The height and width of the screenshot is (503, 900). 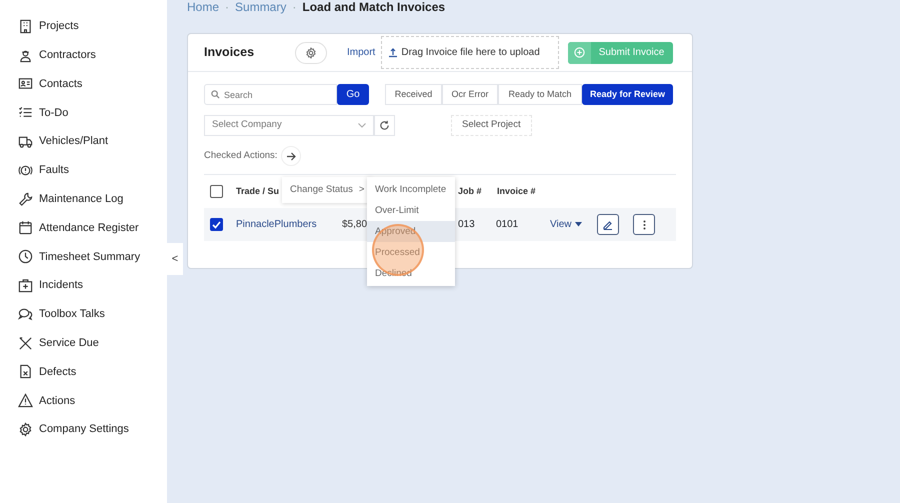 I want to click on view-dropdown-button: View, so click(x=566, y=224).